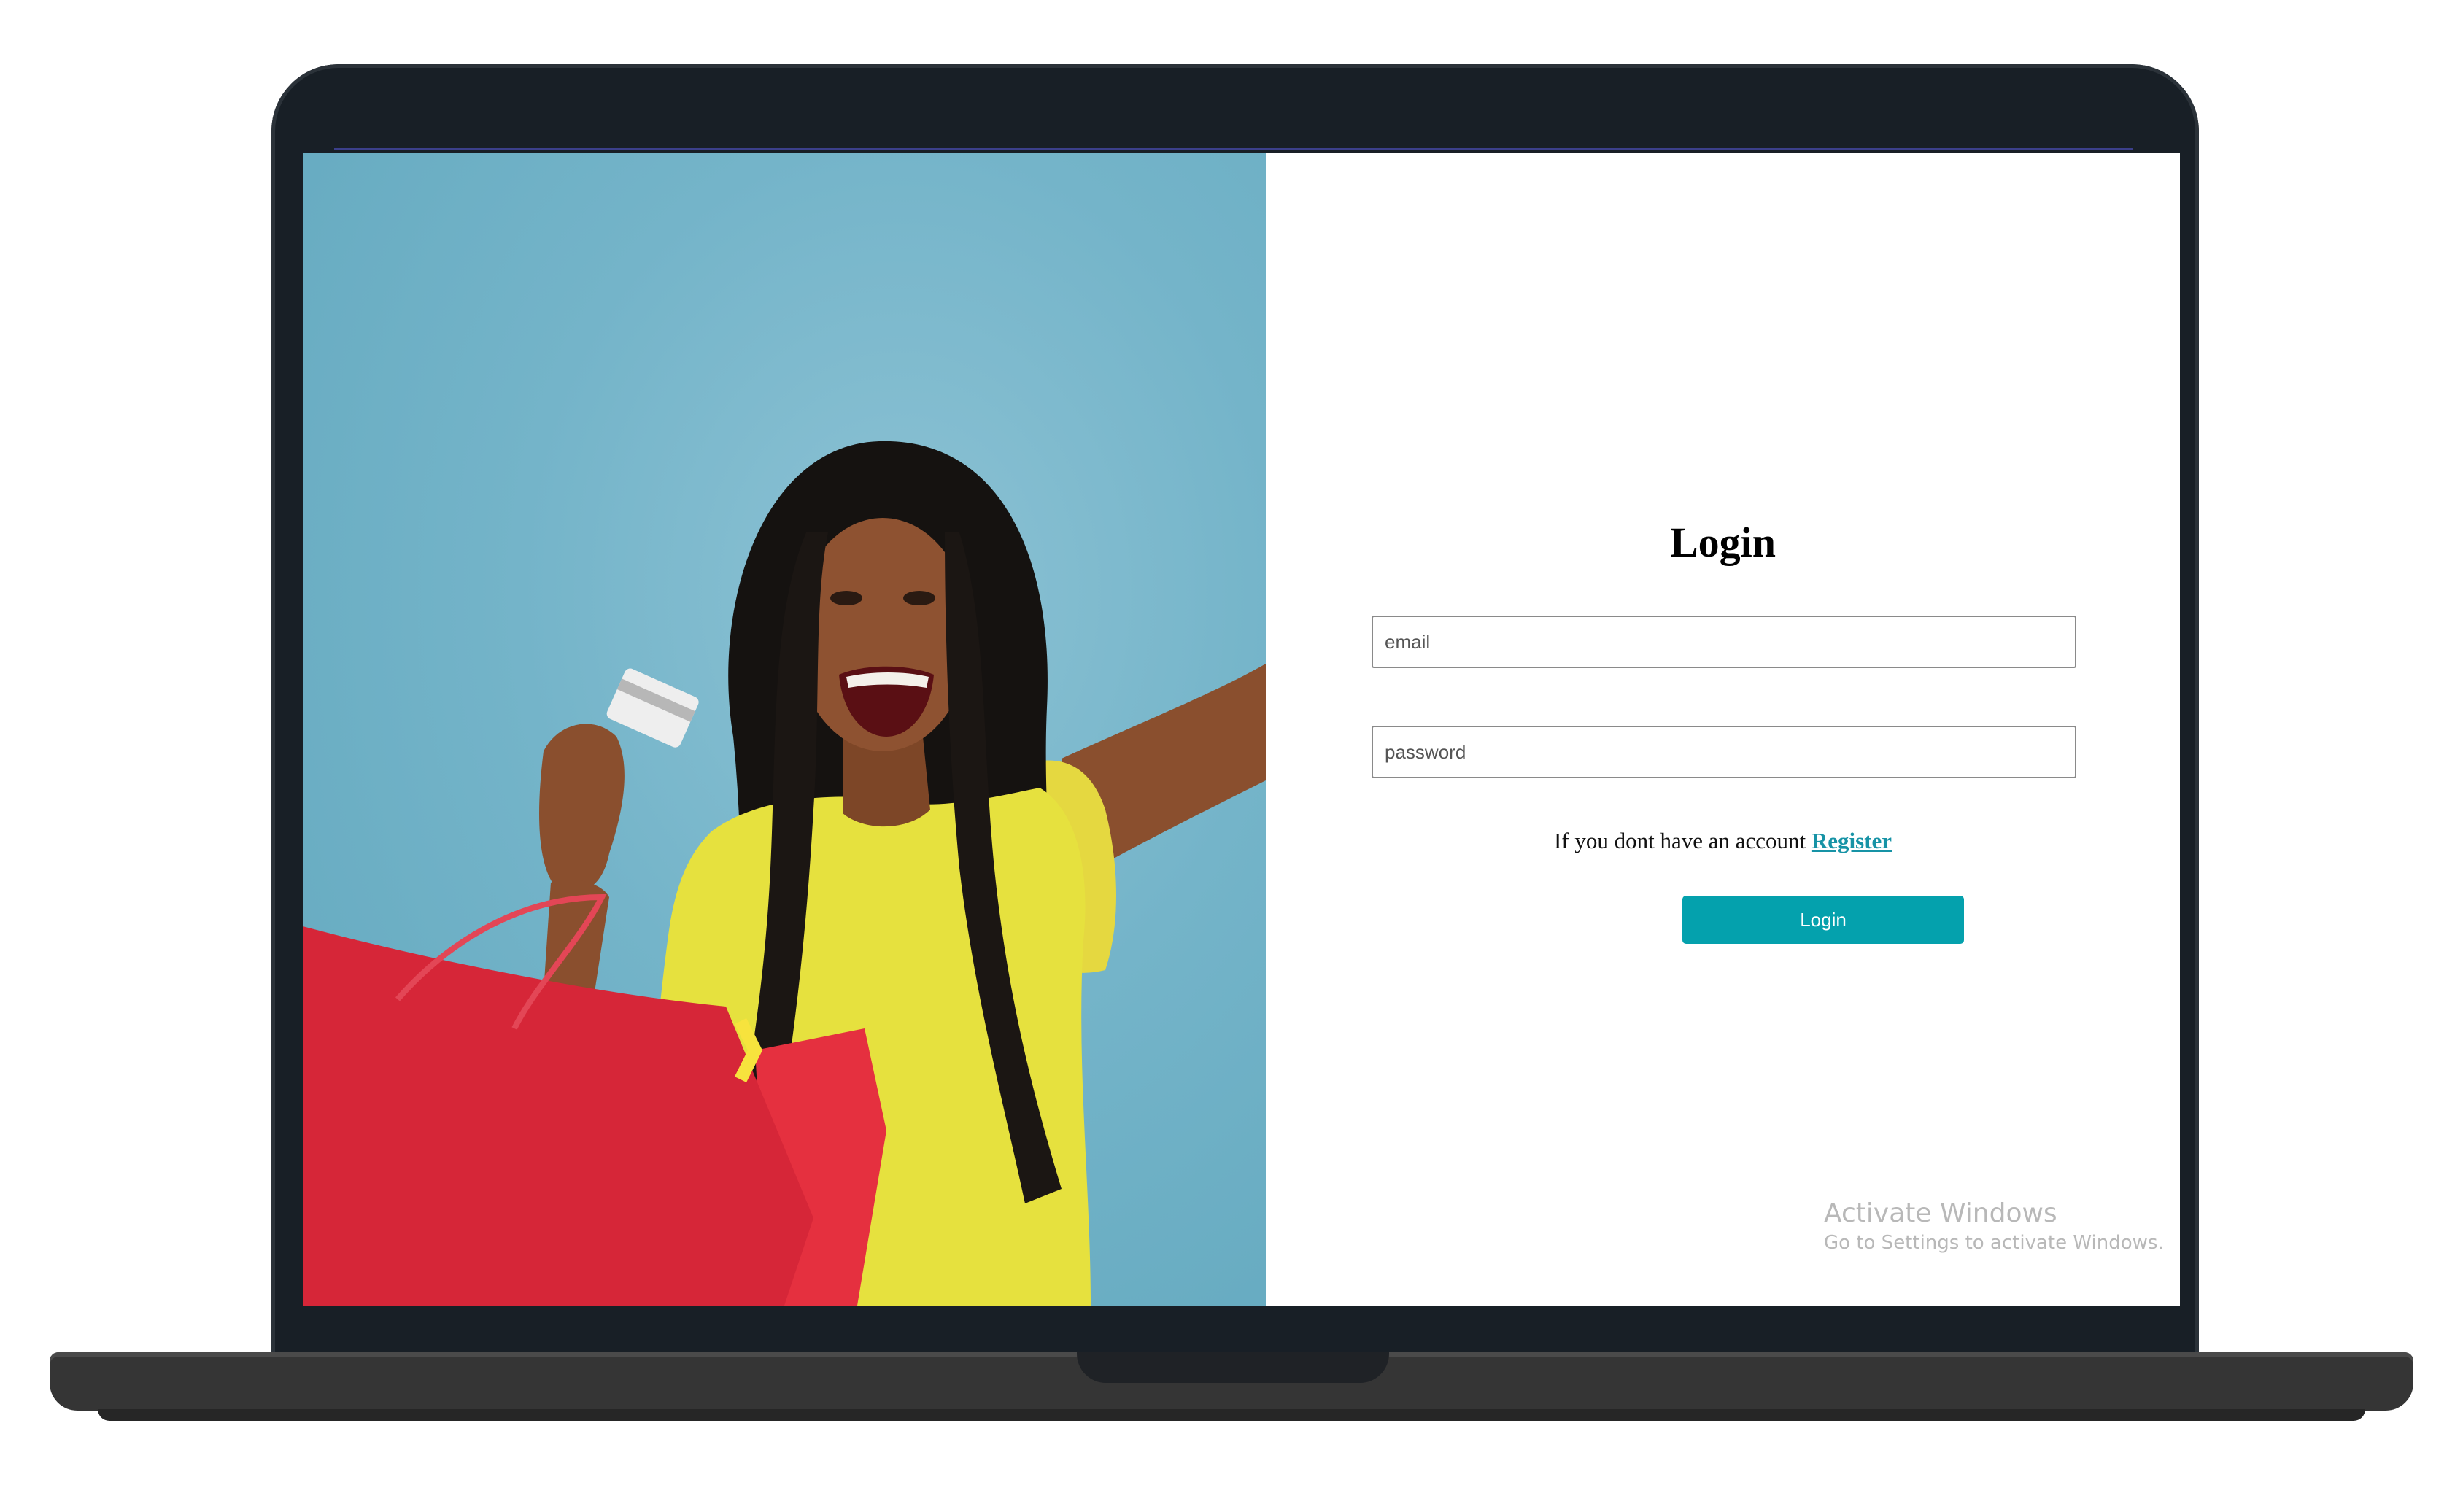 The height and width of the screenshot is (1512, 2463). Describe the element at coordinates (1852, 841) in the screenshot. I see `register-link: Register` at that location.